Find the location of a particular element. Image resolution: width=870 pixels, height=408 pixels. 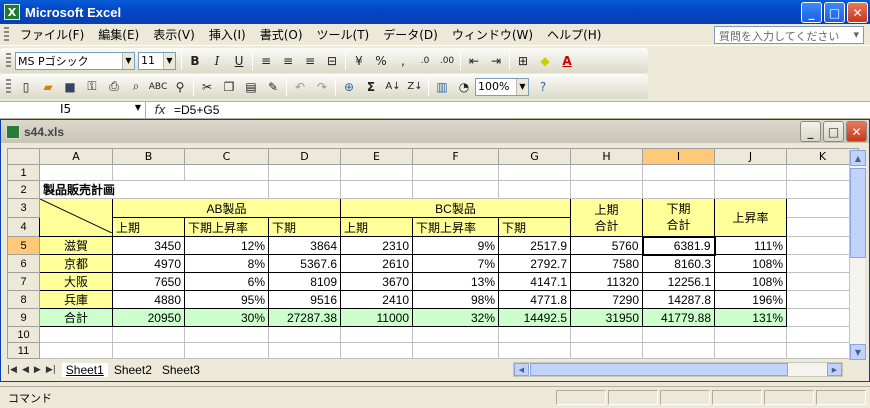

last-sheet-icon: ▶| is located at coordinates (51, 370).